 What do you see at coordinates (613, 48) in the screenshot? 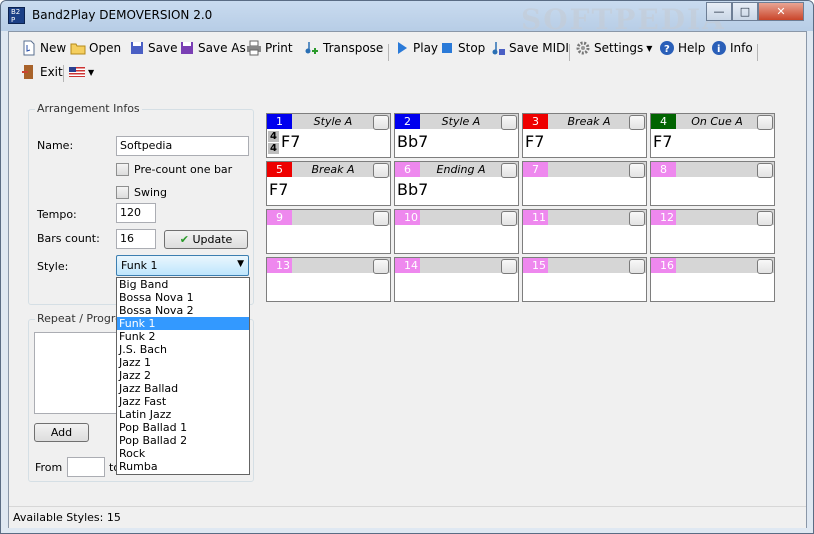
I see `settings-menu: Settings ▼` at bounding box center [613, 48].